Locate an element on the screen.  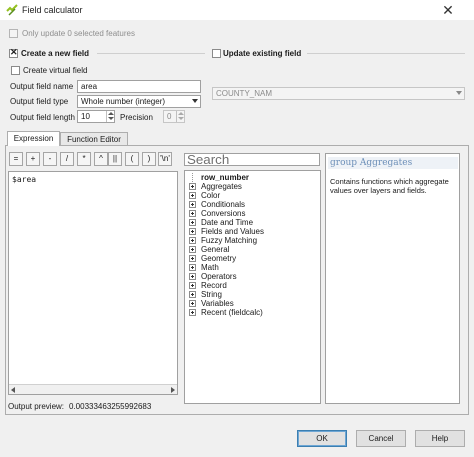
output-field-name-label: Output field name is located at coordinates (42, 86).